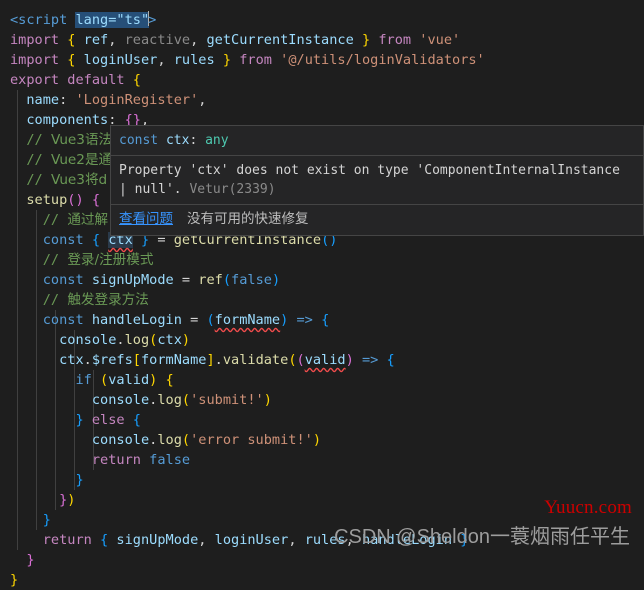 This screenshot has height=590, width=644. Describe the element at coordinates (325, 360) in the screenshot. I see `error-token-valid: valid` at that location.